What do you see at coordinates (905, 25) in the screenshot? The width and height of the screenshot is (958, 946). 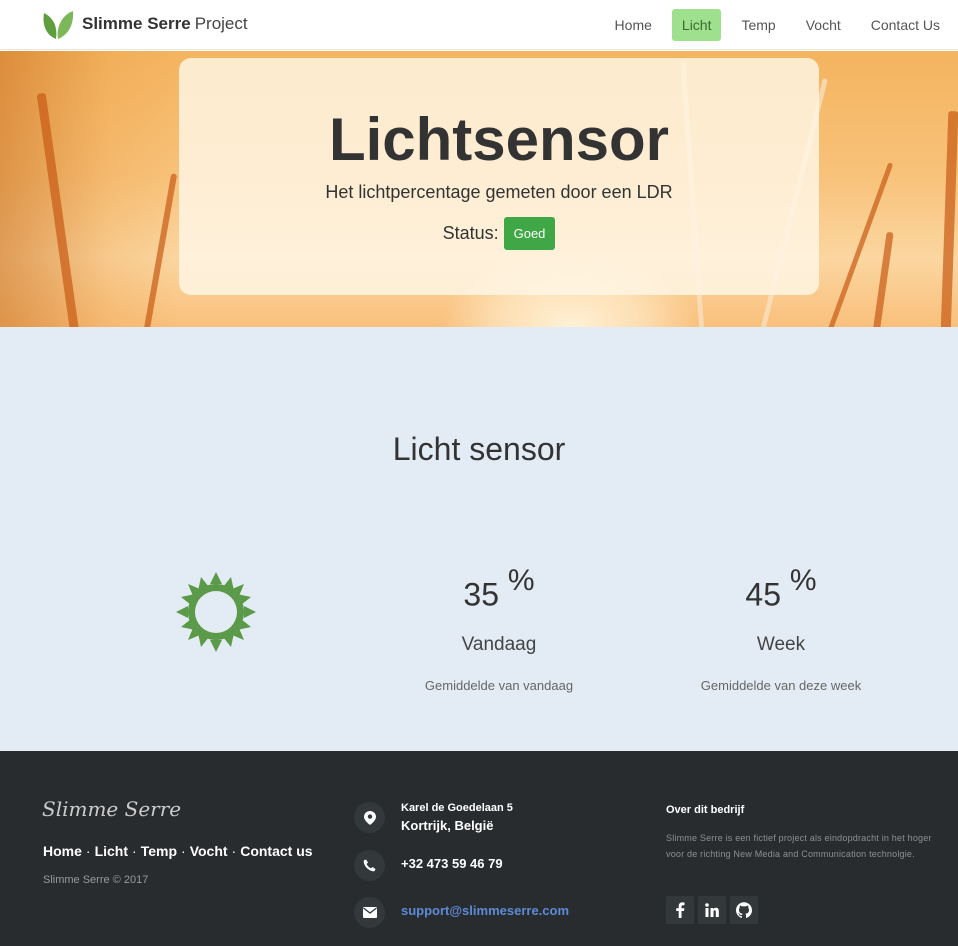 I see `nav-contact: Contact Us` at bounding box center [905, 25].